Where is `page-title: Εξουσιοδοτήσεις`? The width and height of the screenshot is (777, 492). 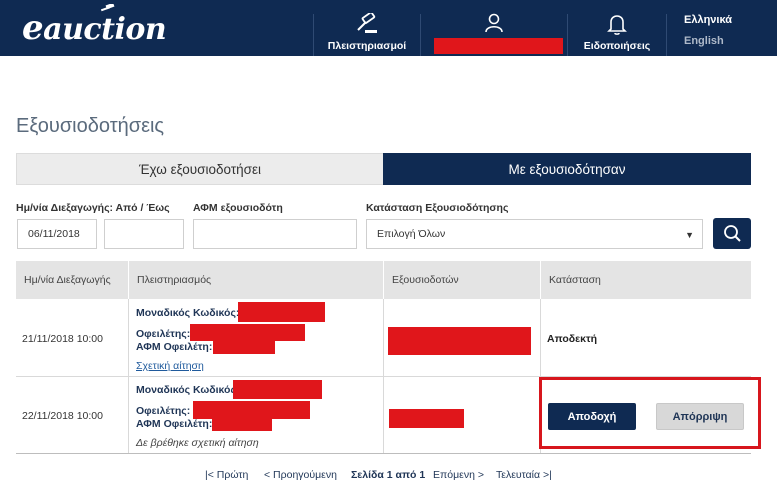 page-title: Εξουσιοδοτήσεις is located at coordinates (90, 126).